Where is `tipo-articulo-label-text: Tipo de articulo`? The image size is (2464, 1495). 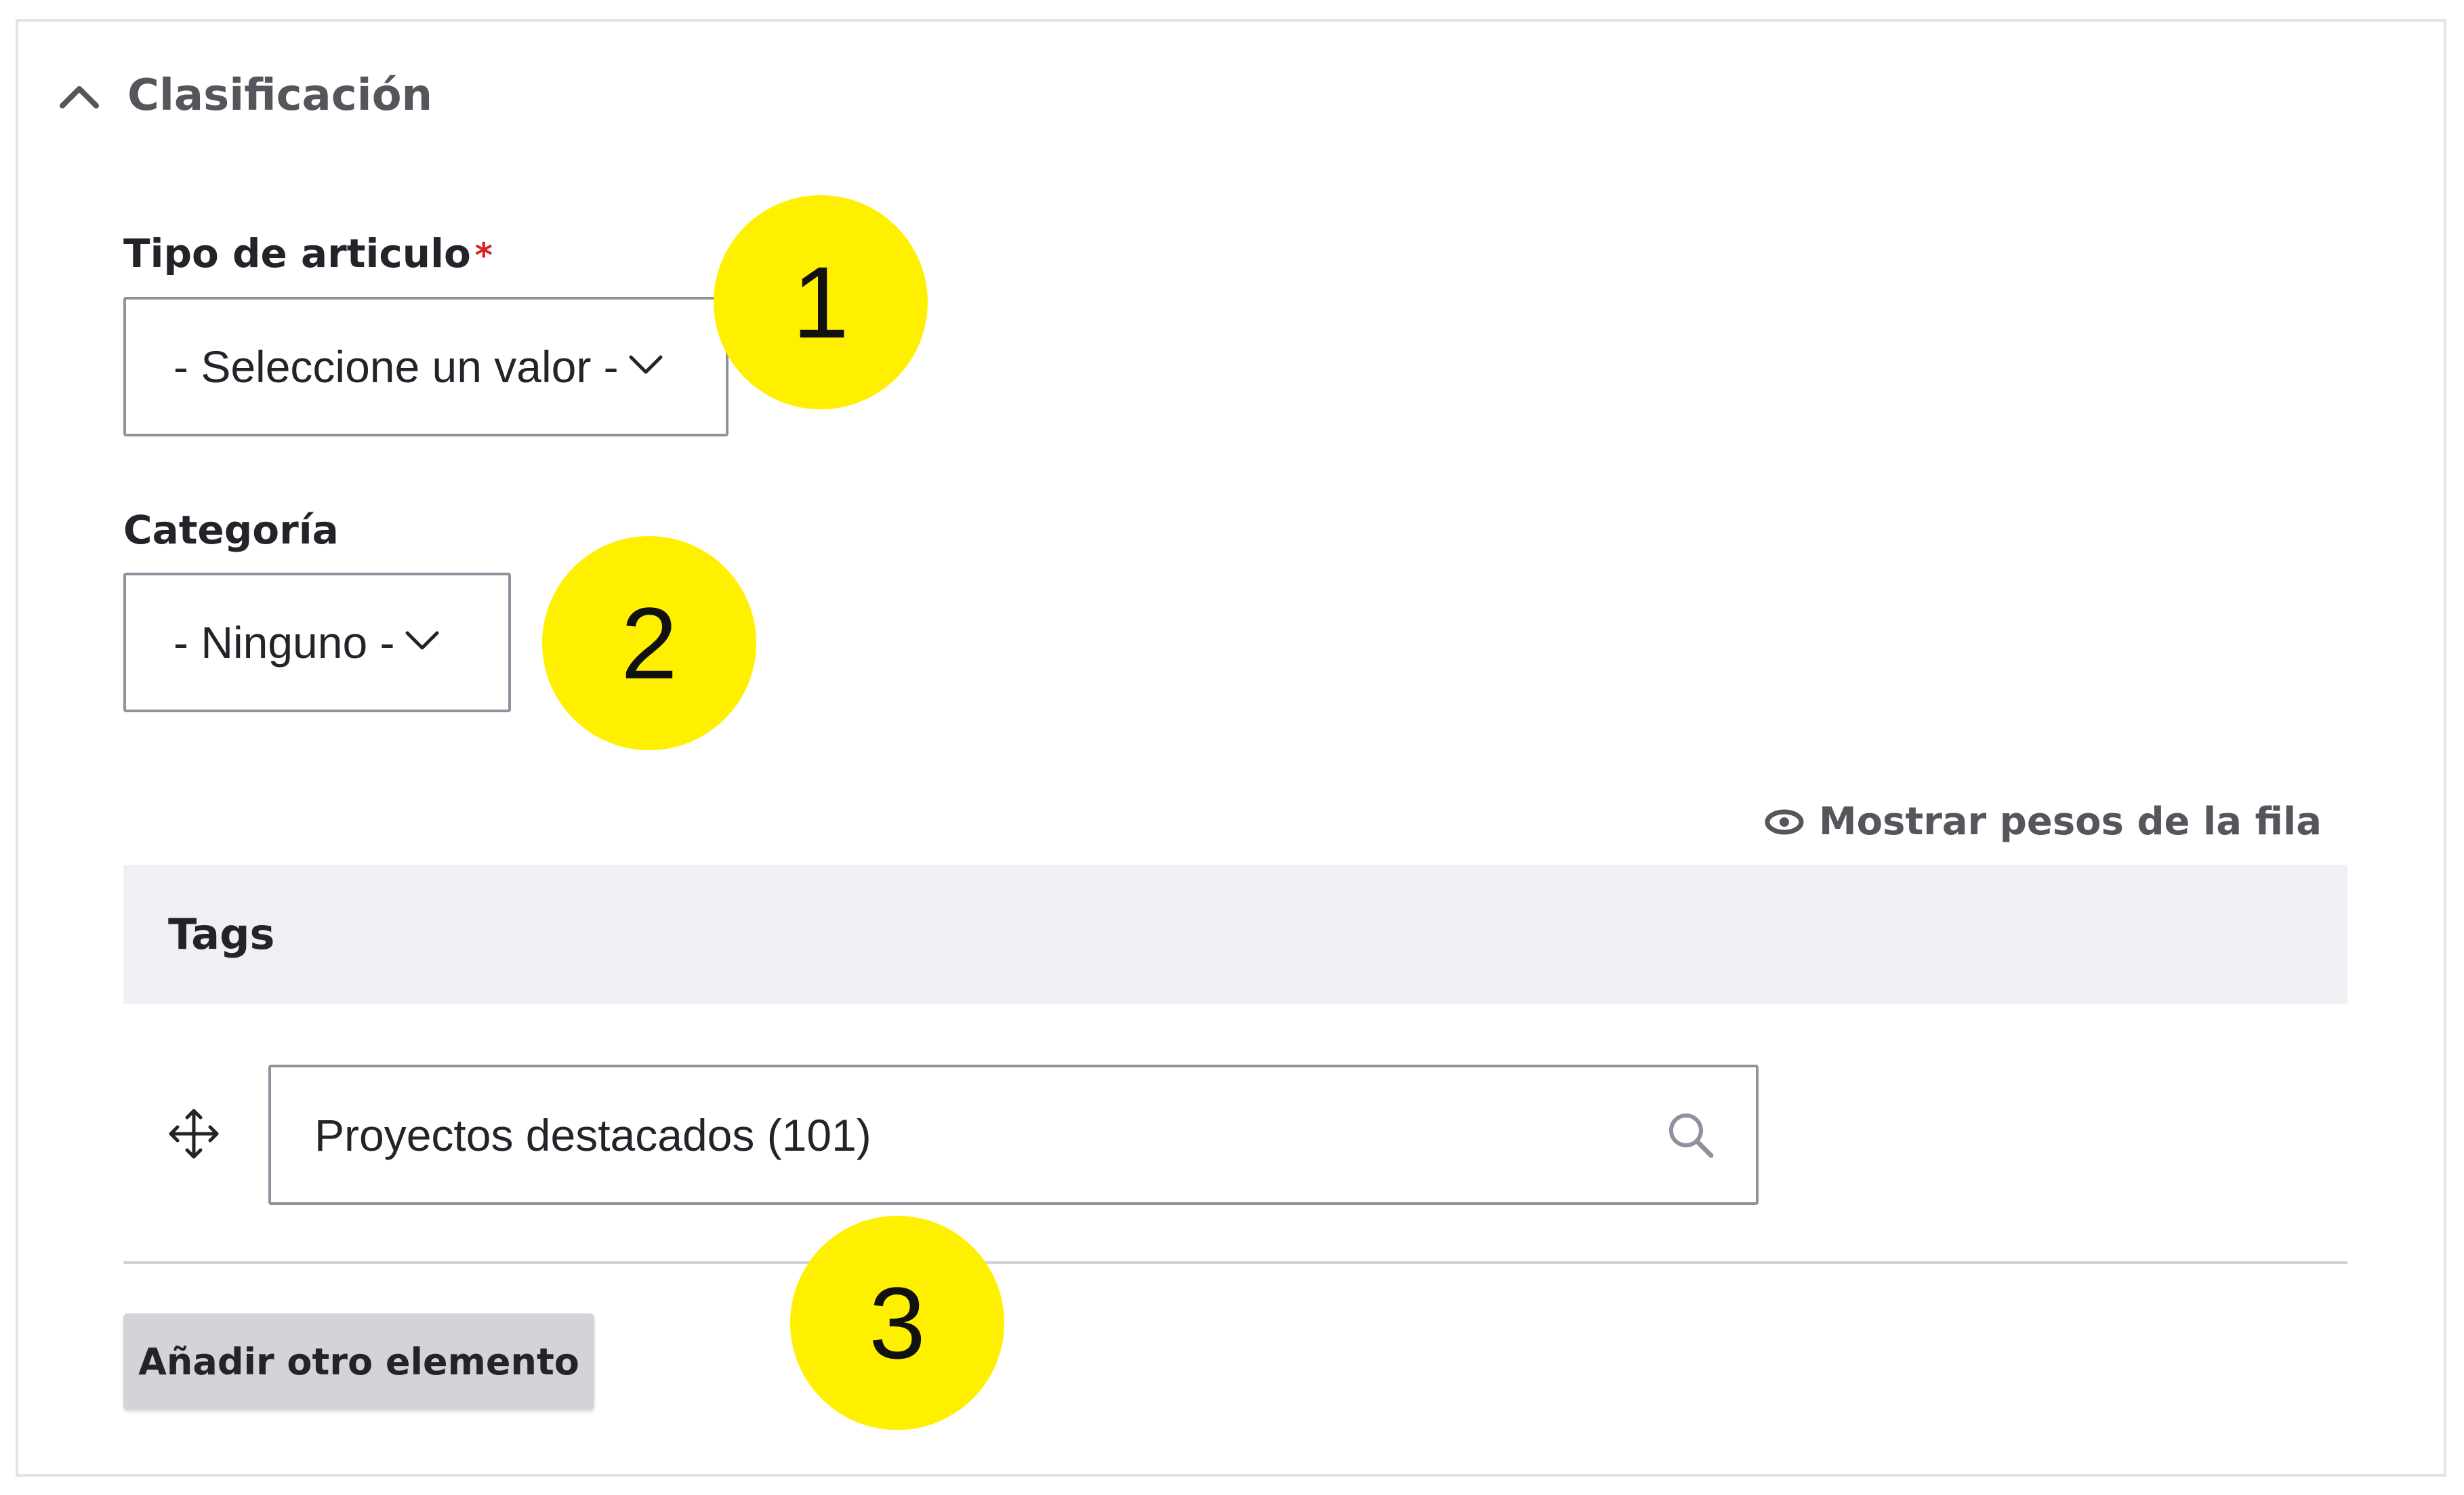
tipo-articulo-label-text: Tipo de articulo is located at coordinates (297, 253).